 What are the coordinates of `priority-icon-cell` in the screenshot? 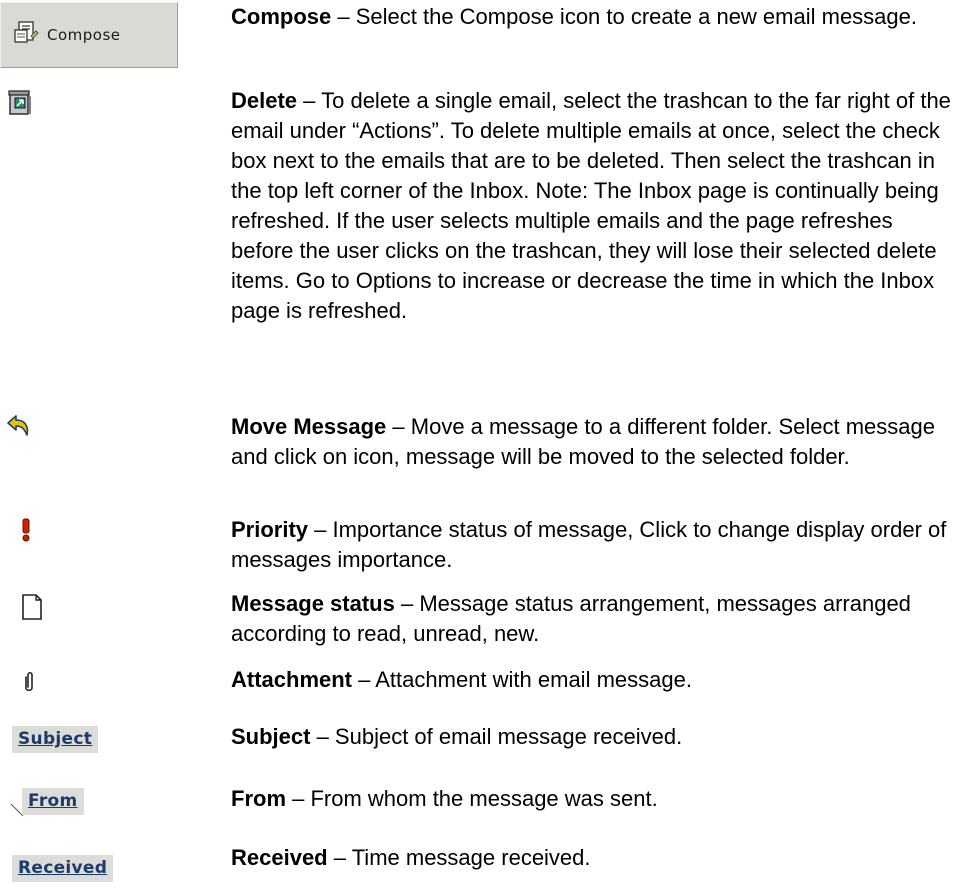 It's located at (26, 532).